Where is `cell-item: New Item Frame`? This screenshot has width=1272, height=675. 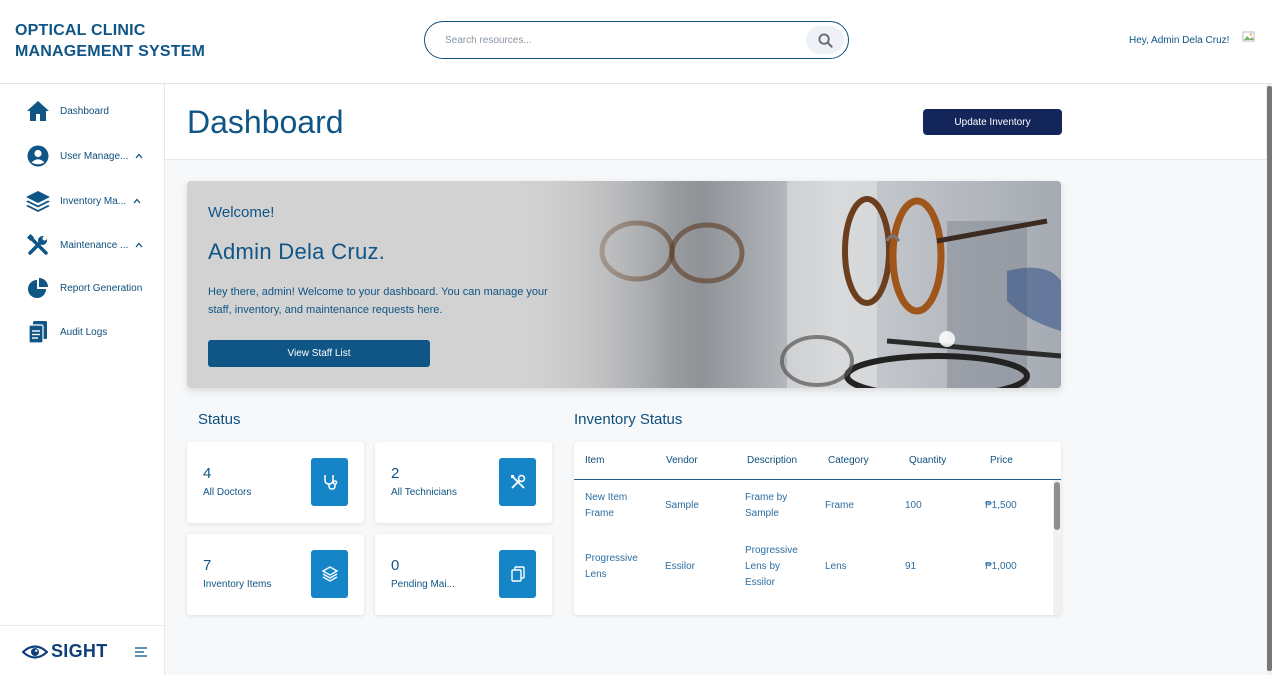
cell-item: New Item Frame is located at coordinates (606, 505).